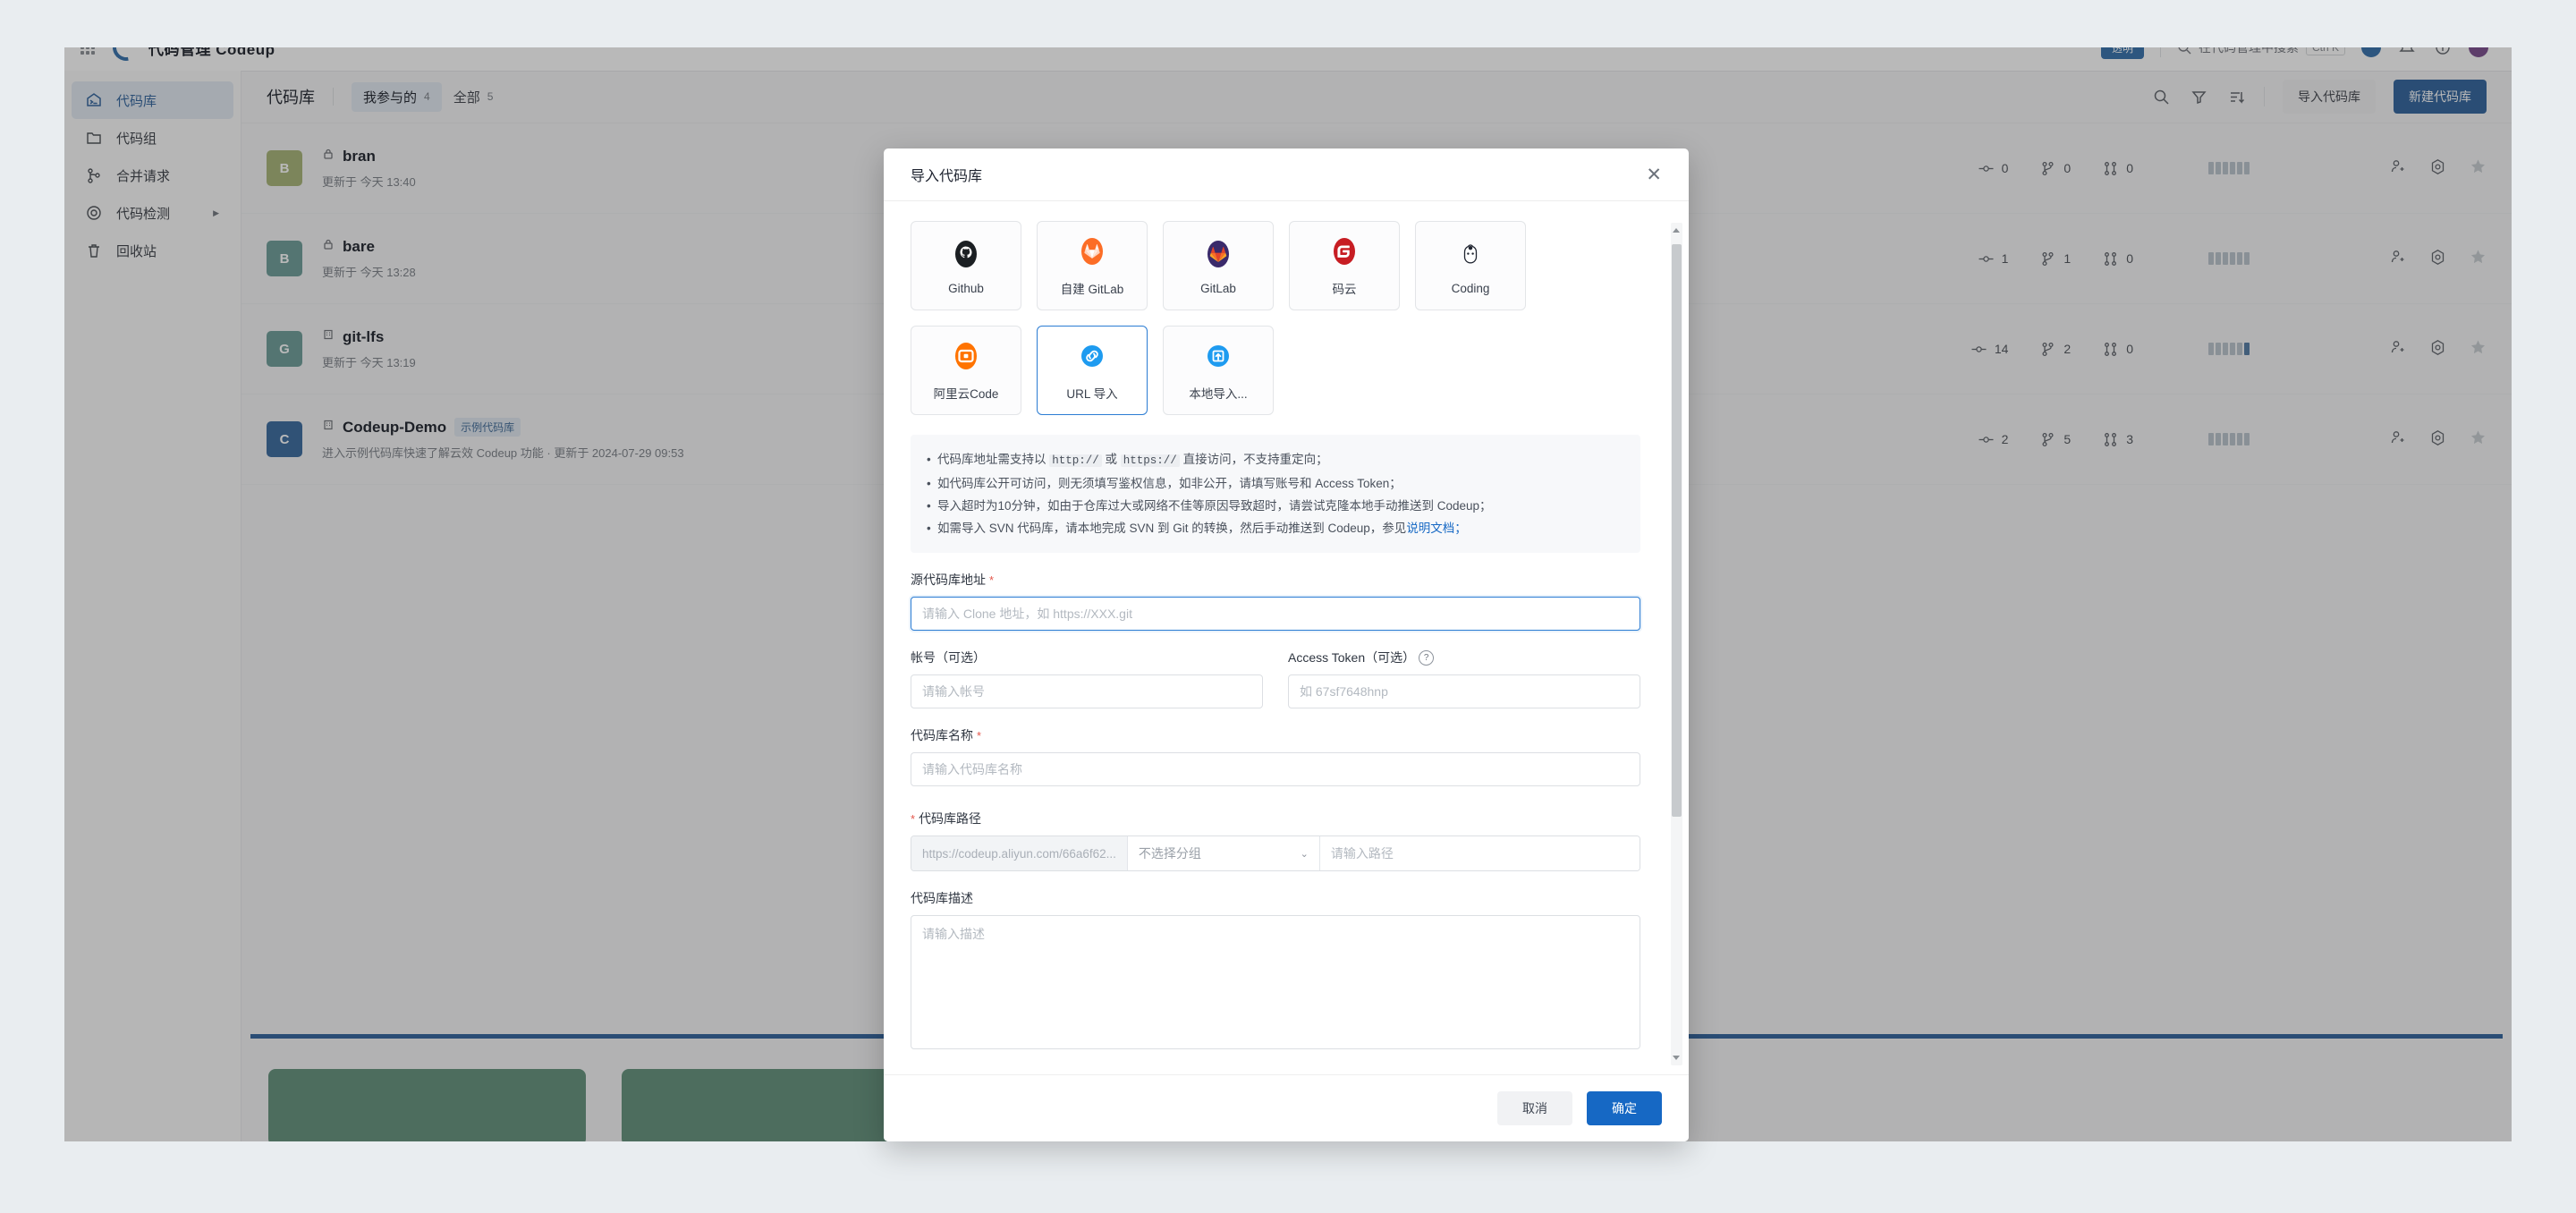  Describe the element at coordinates (942, 898) in the screenshot. I see `label-text: 代码库描述` at that location.